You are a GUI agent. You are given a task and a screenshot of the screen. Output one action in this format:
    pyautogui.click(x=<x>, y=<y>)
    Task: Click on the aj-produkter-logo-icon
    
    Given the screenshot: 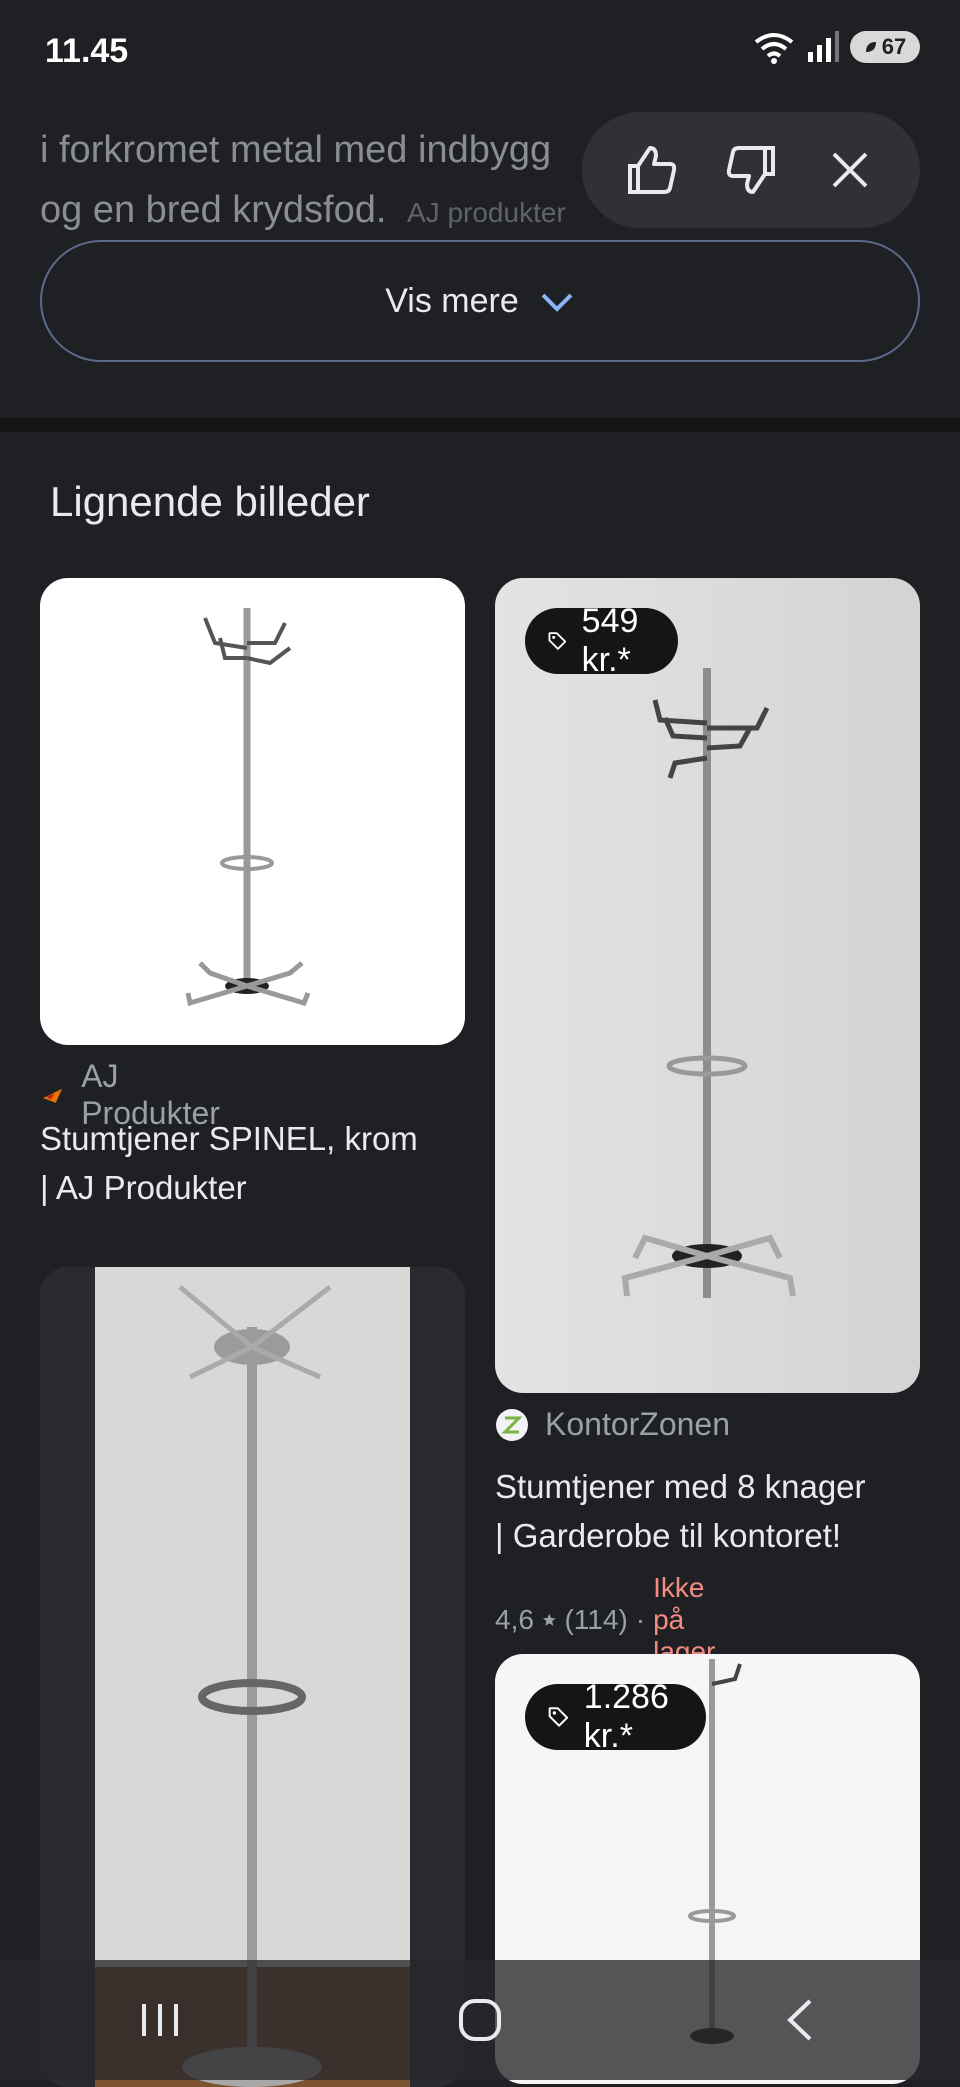 What is the action you would take?
    pyautogui.click(x=53, y=1095)
    